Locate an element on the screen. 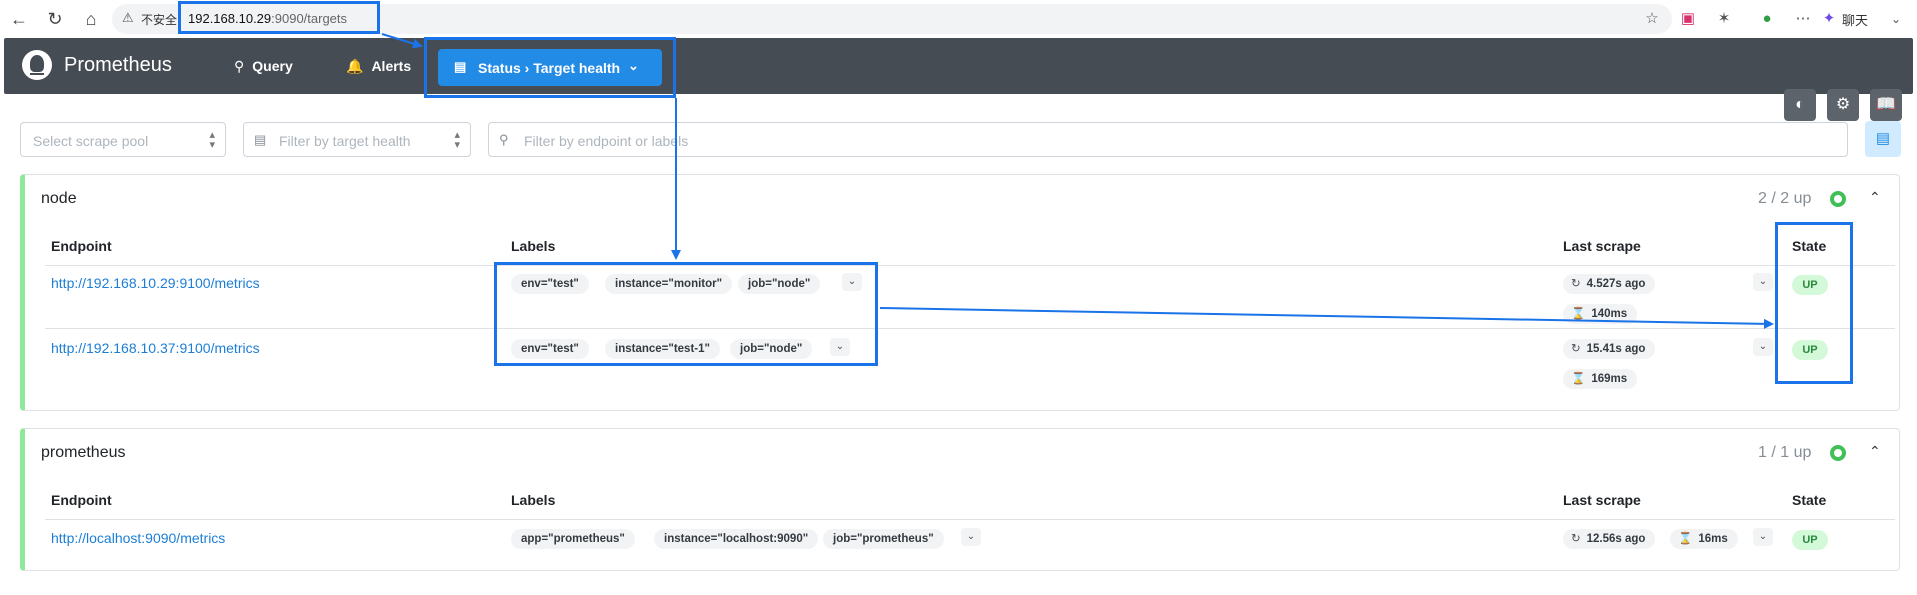 The height and width of the screenshot is (595, 1917). annotation-highlight-state is located at coordinates (1814, 303).